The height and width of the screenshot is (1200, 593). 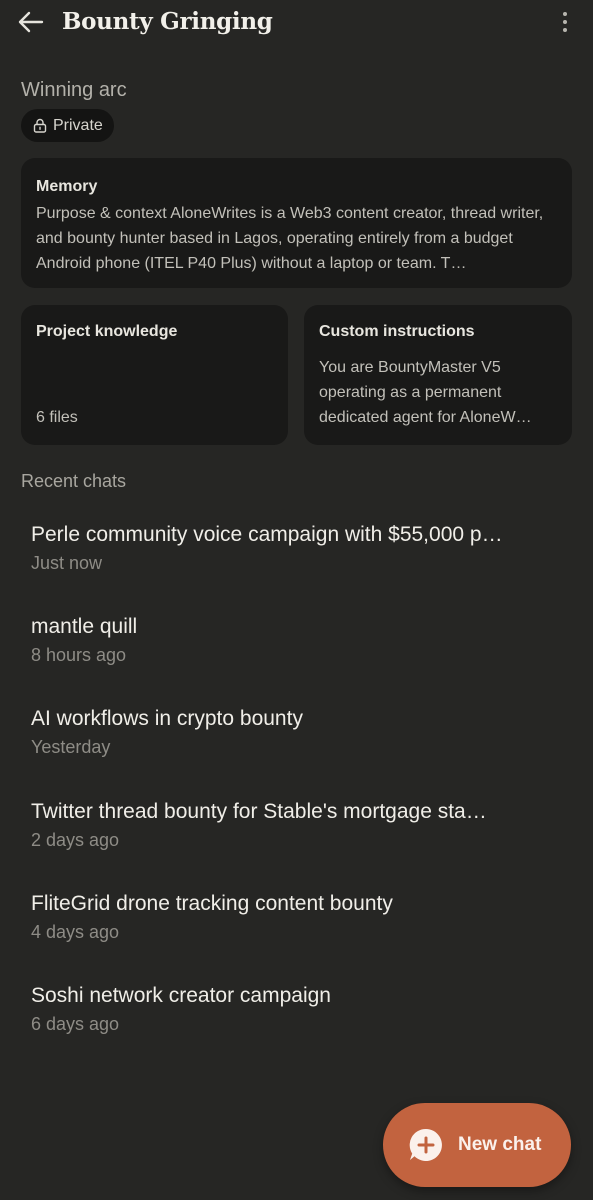 I want to click on files-count: 6 files, so click(x=57, y=417).